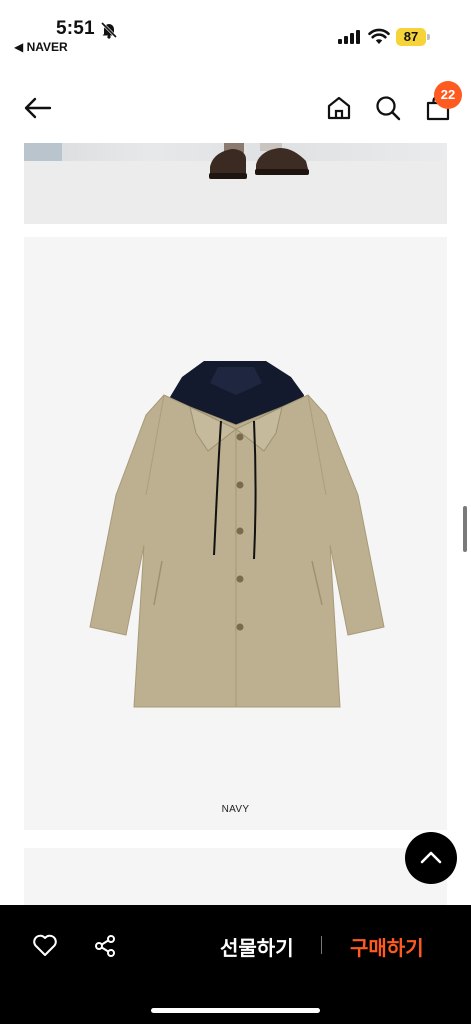 Image resolution: width=471 pixels, height=1024 pixels. I want to click on shoes-image, so click(259, 161).